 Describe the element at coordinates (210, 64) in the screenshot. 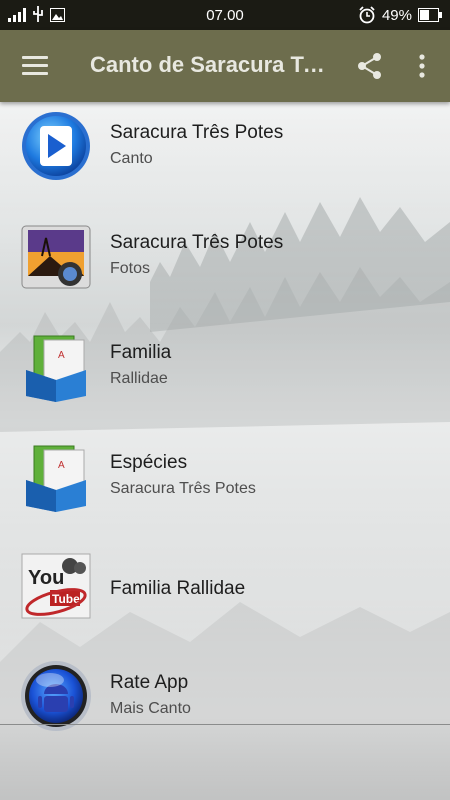

I see `page-title: Canto de Saracura Três Potes` at that location.